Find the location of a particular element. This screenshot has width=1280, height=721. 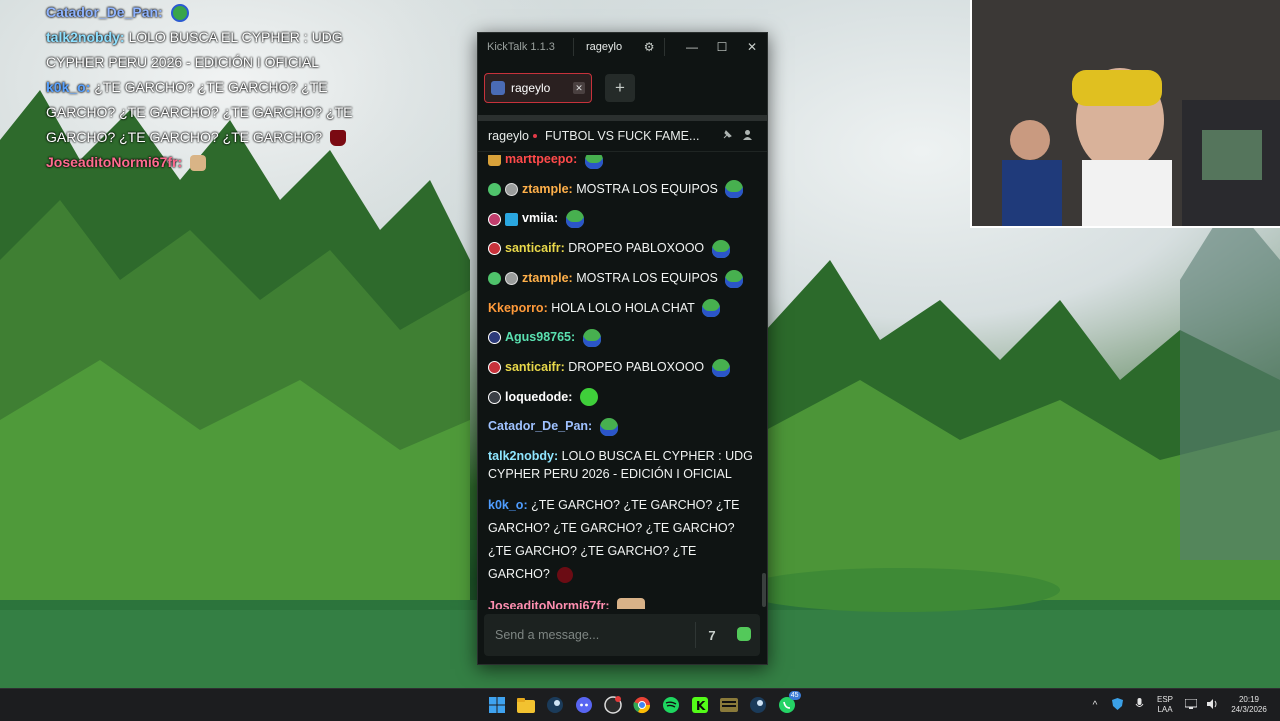

network-icon is located at coordinates (1191, 705).